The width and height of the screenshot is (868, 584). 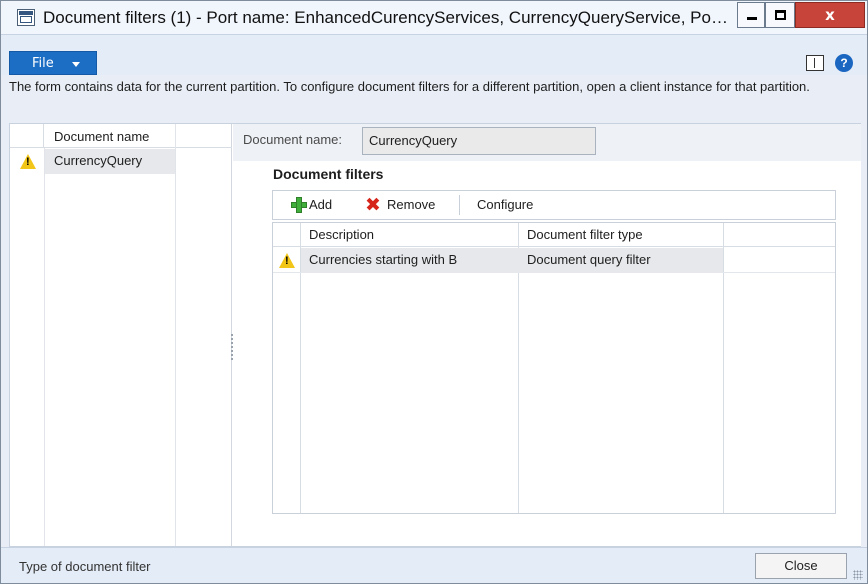 I want to click on app-icon-header, so click(x=26, y=13).